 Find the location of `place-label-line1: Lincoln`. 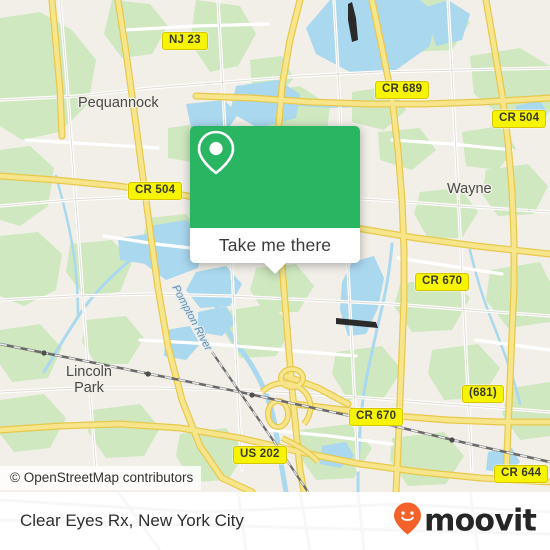

place-label-line1: Lincoln is located at coordinates (89, 372).